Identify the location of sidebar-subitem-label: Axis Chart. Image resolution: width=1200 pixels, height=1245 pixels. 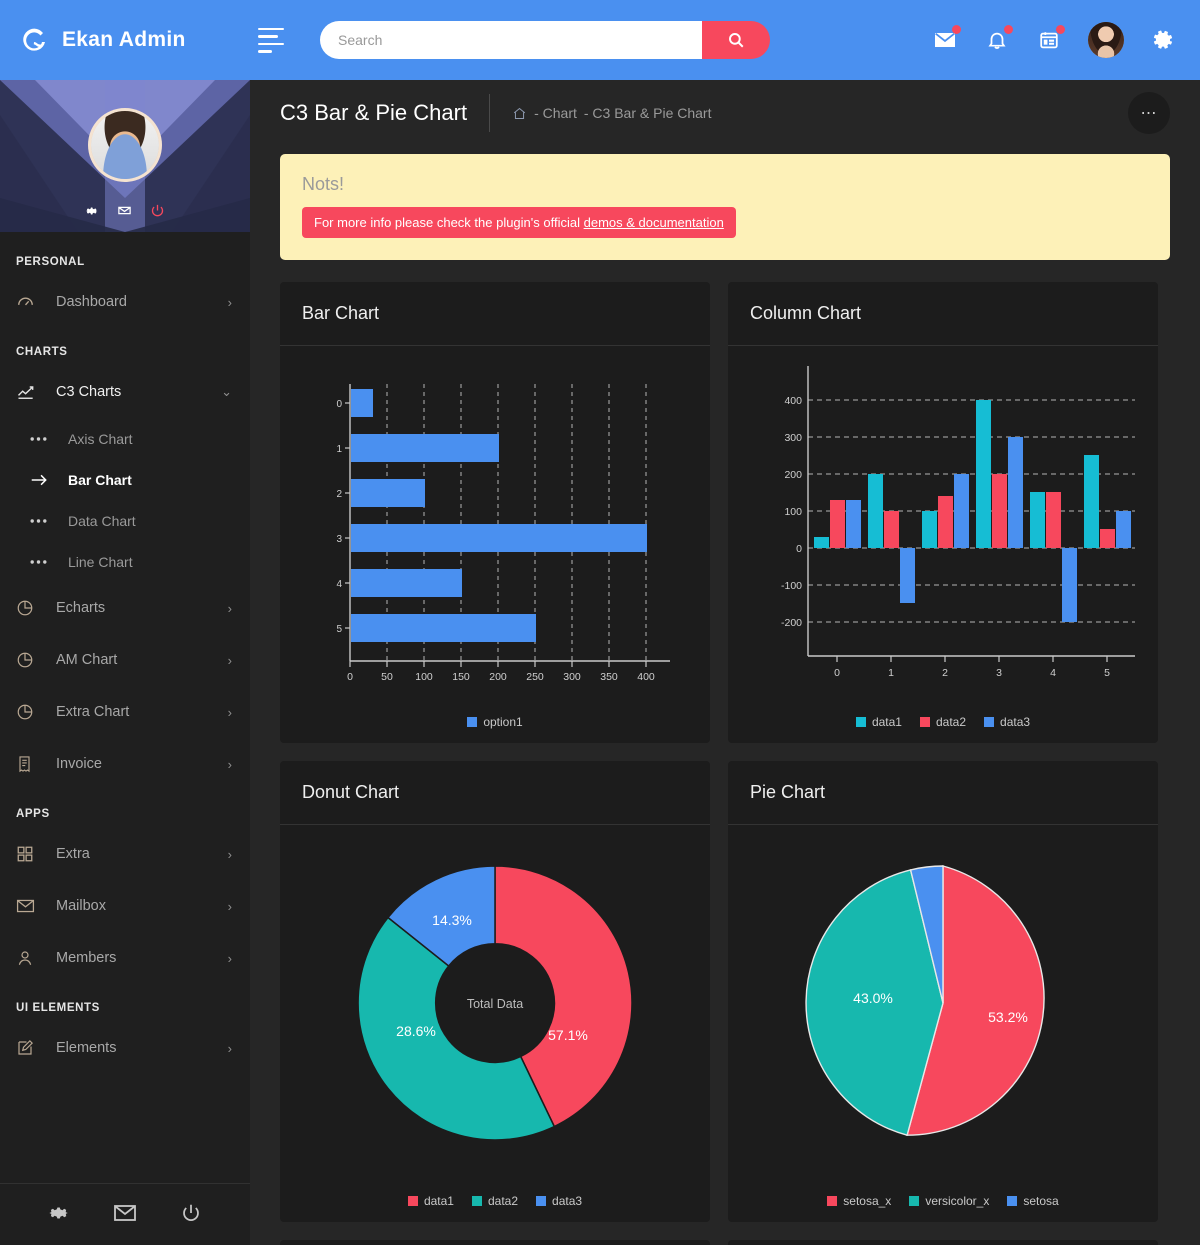
(100, 438).